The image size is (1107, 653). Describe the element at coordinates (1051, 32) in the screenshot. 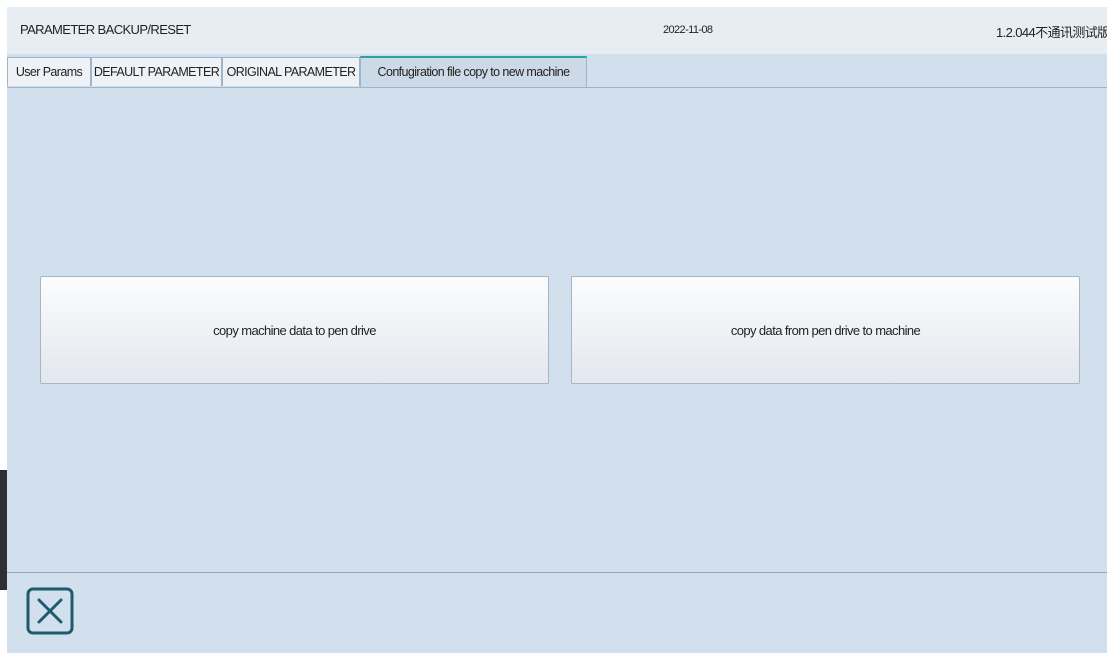

I see `version-display: 1.2.044不通讯测试版本` at that location.